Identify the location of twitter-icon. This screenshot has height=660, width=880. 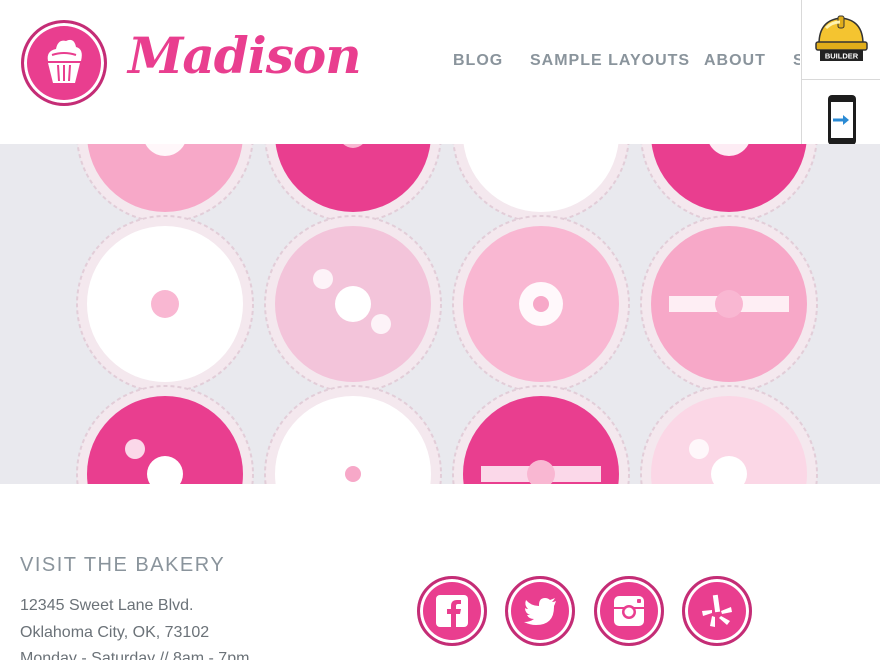
(540, 611).